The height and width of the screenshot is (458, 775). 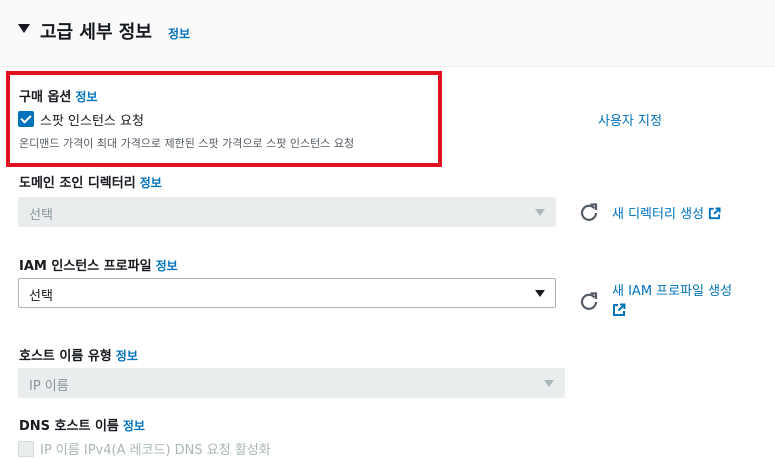 I want to click on hostname-type-select-value: IP 이름, so click(x=49, y=386).